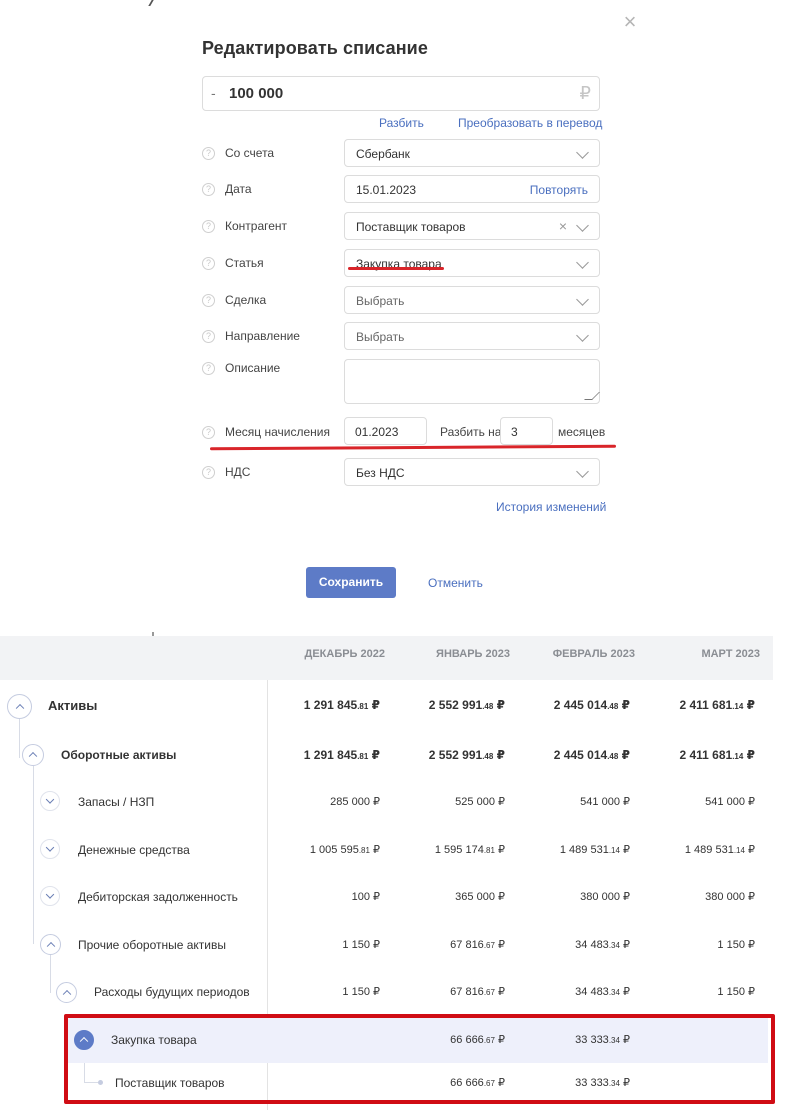 The height and width of the screenshot is (1110, 793). I want to click on split-link: Разбить, so click(401, 123).